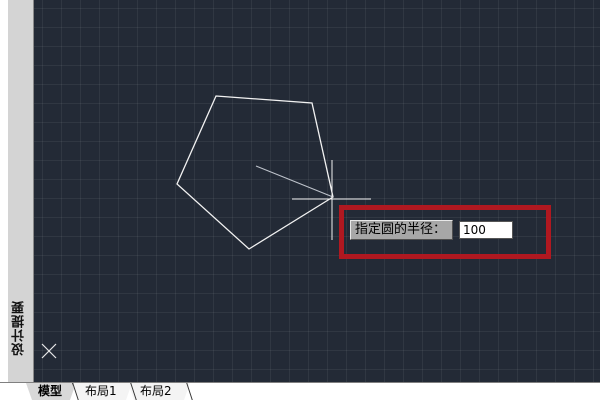 This screenshot has width=600, height=400. What do you see at coordinates (4, 200) in the screenshot?
I see `window-edge` at bounding box center [4, 200].